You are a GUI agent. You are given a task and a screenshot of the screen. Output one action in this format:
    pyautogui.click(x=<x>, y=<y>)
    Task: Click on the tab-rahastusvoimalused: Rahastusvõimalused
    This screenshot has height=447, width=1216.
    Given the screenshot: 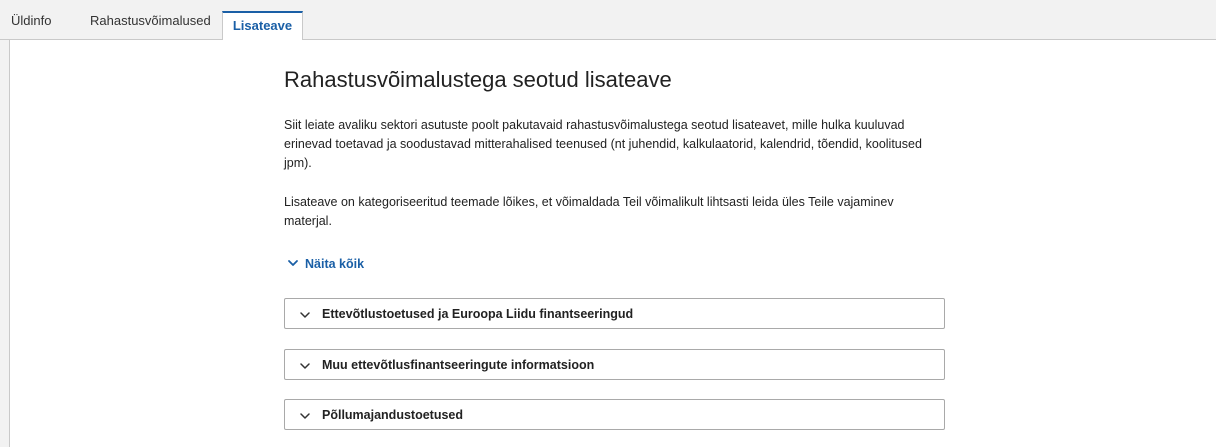 What is the action you would take?
    pyautogui.click(x=150, y=25)
    